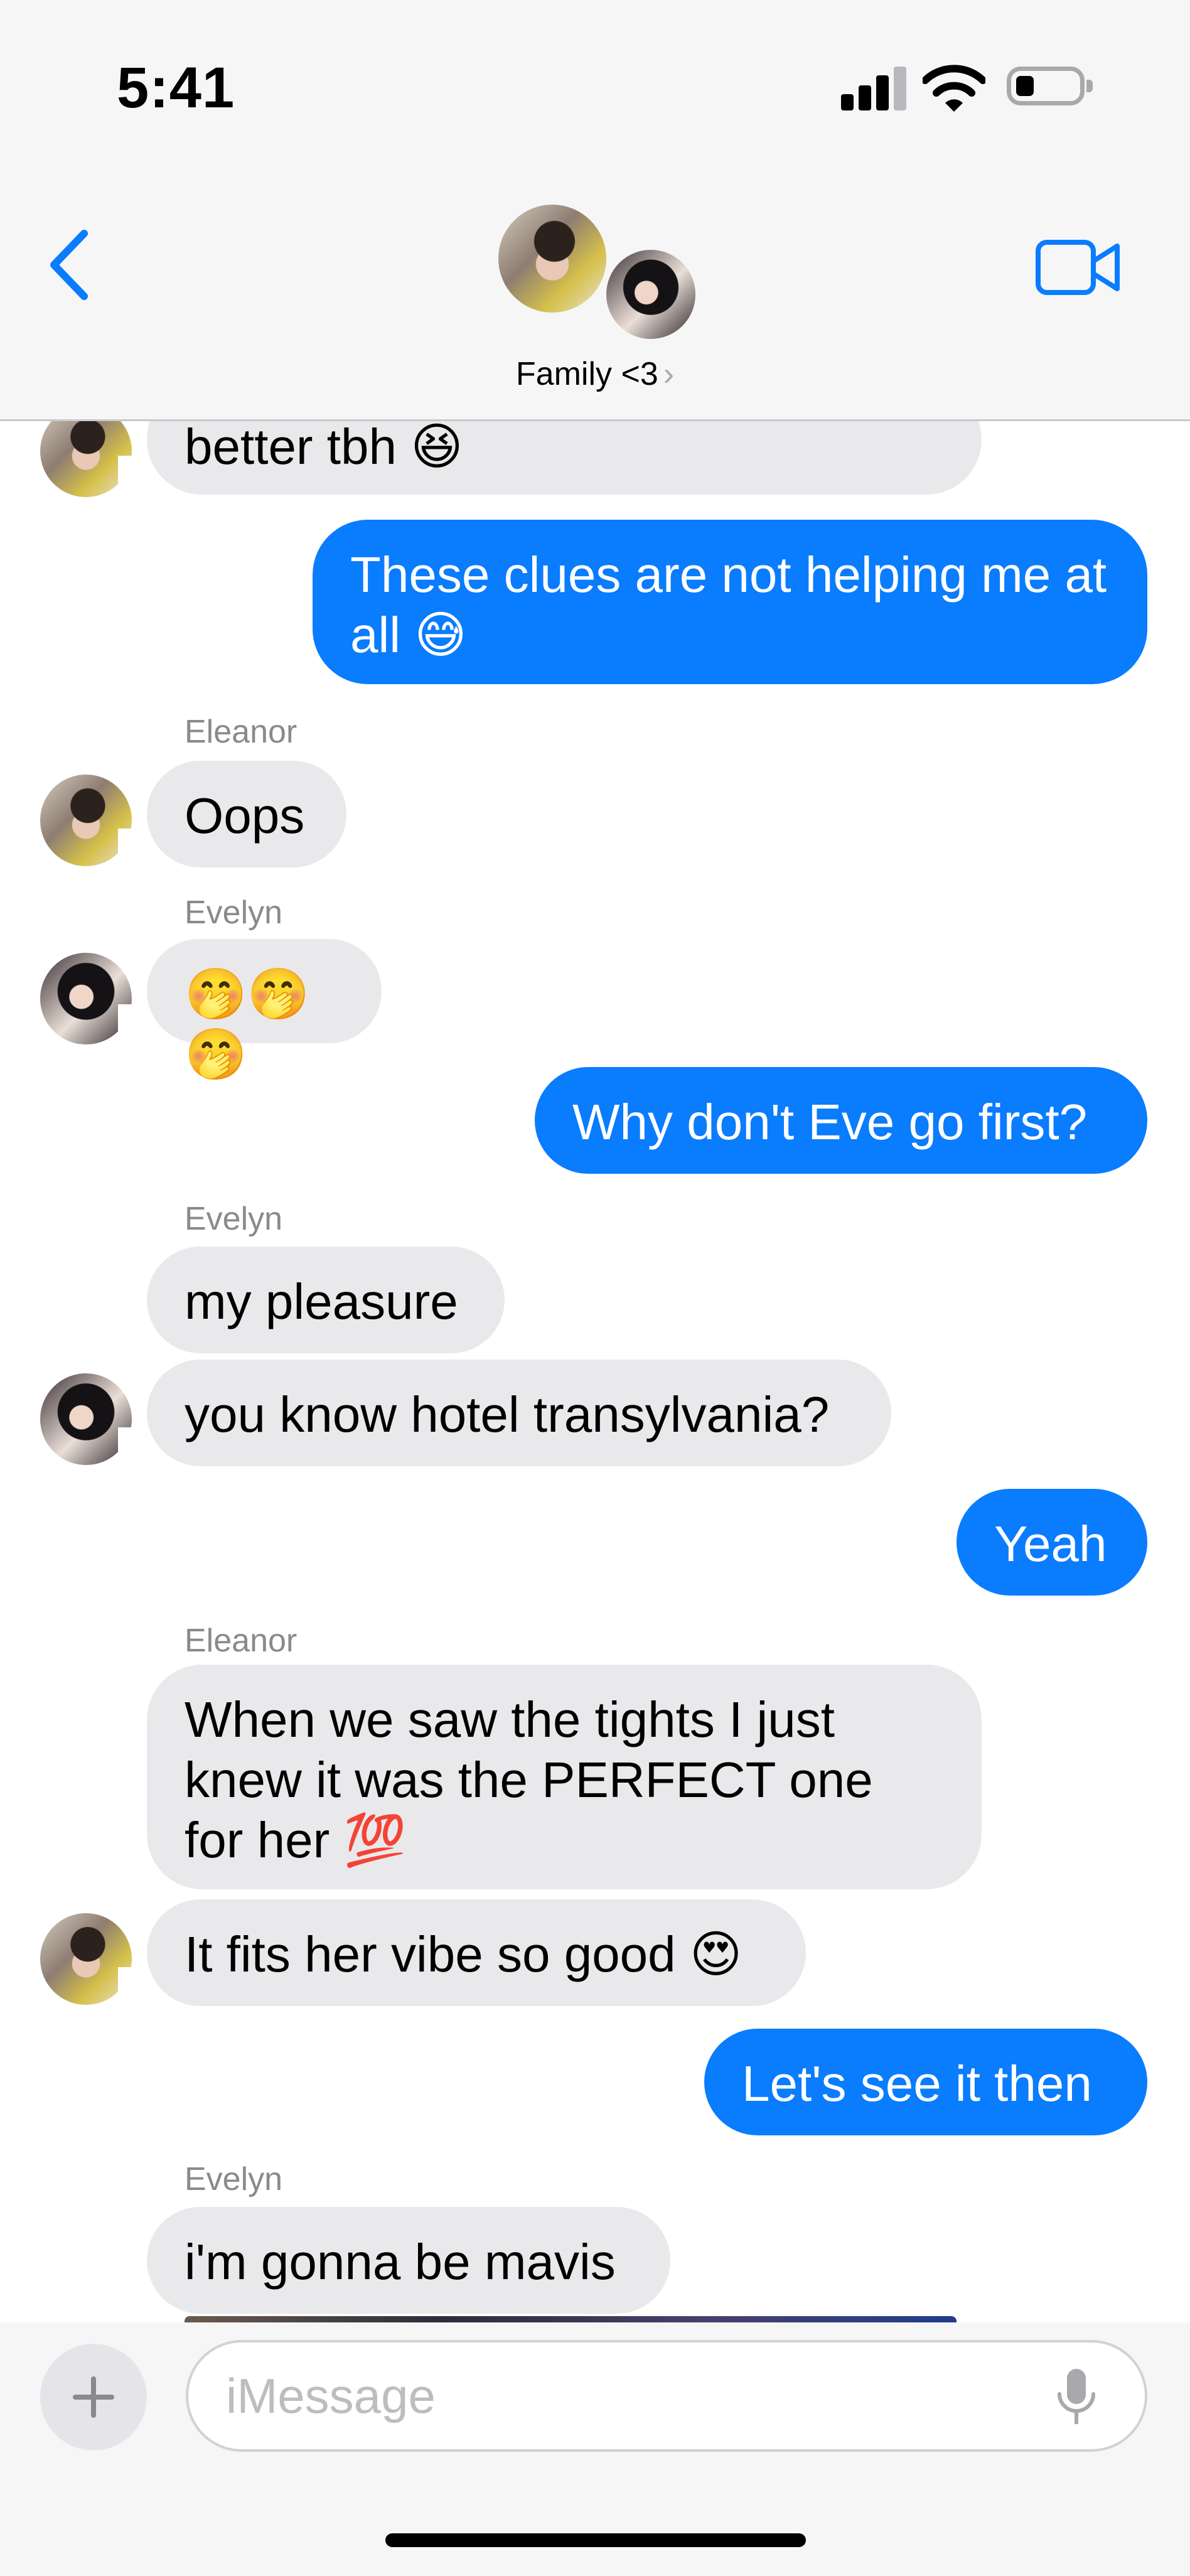 Image resolution: width=1190 pixels, height=2576 pixels. What do you see at coordinates (669, 374) in the screenshot?
I see `chevron-right-icon: ›` at bounding box center [669, 374].